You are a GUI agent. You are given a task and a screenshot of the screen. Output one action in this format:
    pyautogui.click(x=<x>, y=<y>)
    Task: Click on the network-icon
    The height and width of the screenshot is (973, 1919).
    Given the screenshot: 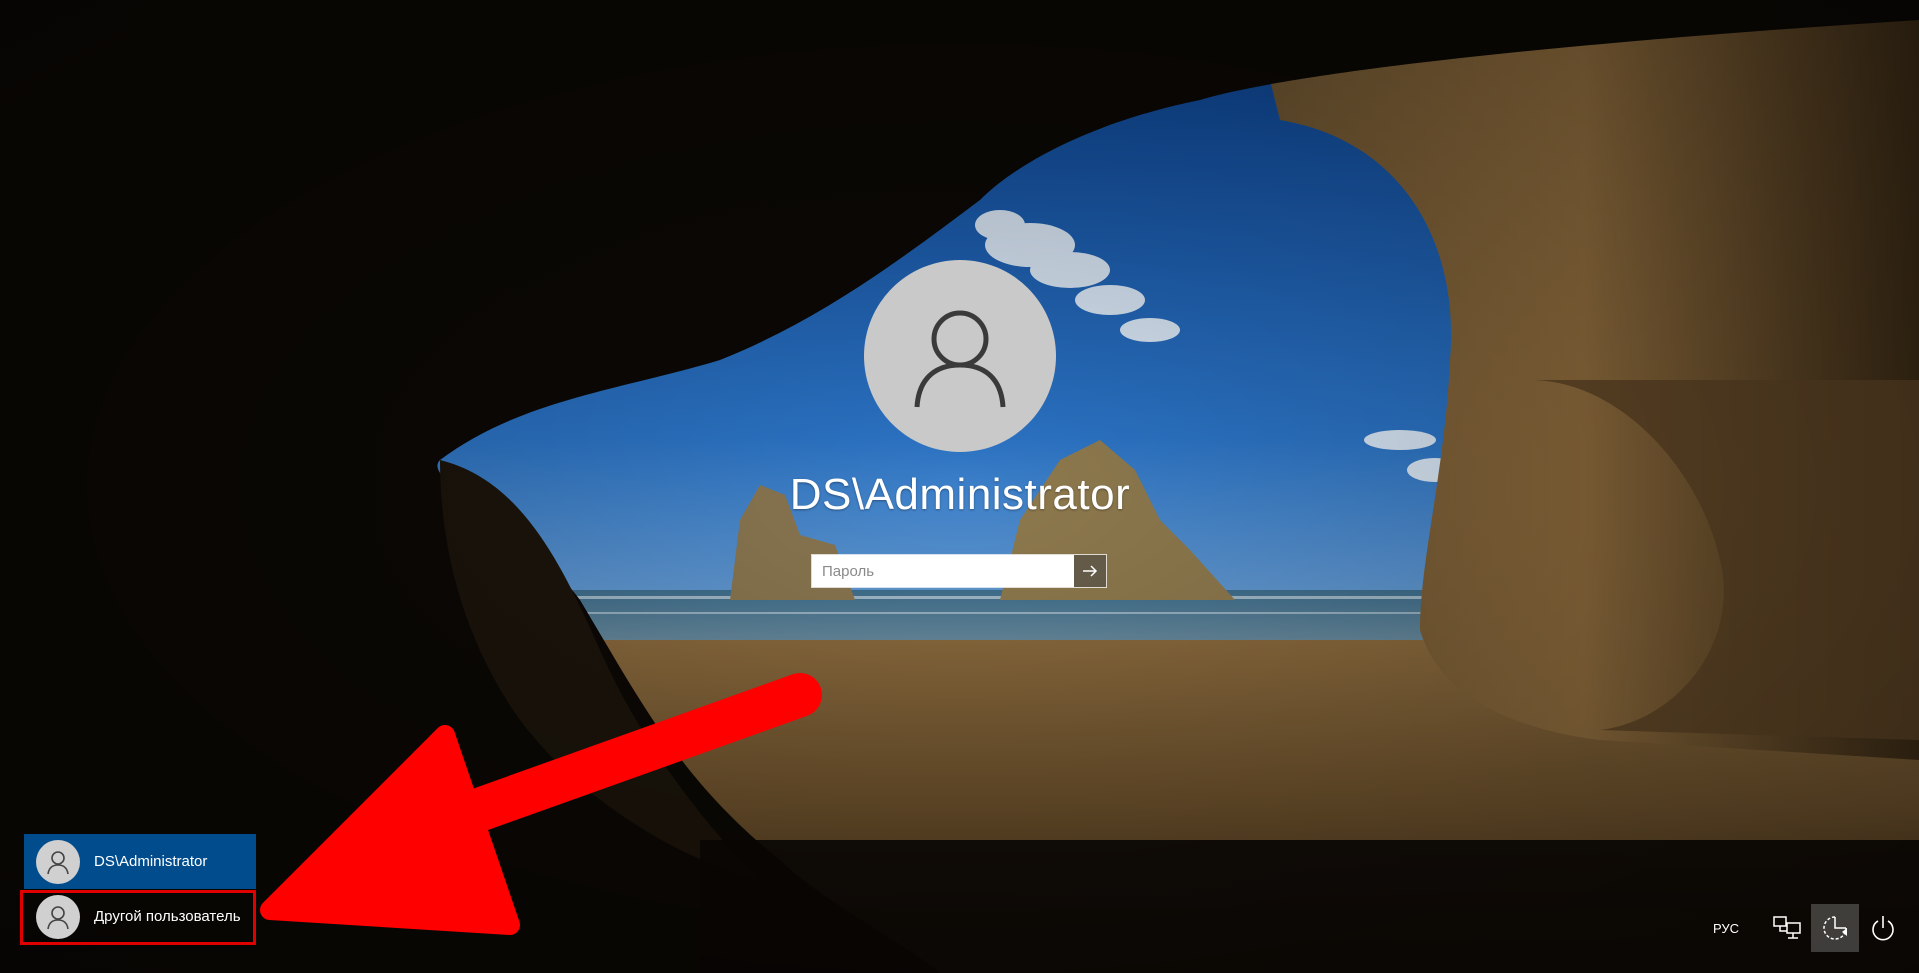 What is the action you would take?
    pyautogui.click(x=1787, y=927)
    